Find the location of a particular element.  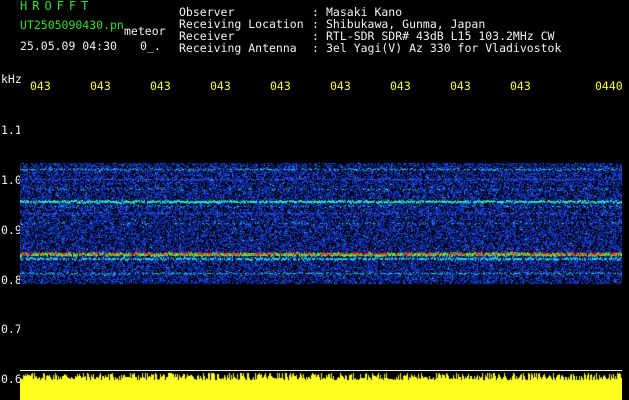

freq-tick: 0.6 is located at coordinates (11, 379).